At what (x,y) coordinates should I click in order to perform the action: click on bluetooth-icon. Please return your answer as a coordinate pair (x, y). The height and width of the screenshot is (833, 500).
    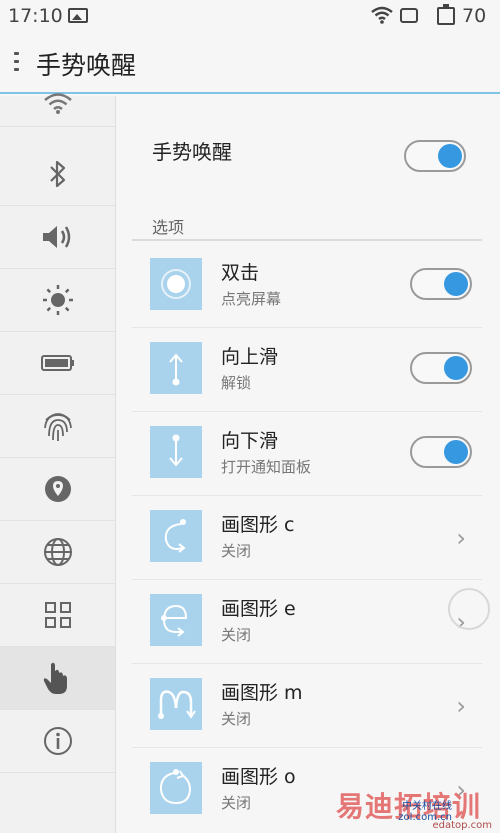
    Looking at the image, I should click on (57, 174).